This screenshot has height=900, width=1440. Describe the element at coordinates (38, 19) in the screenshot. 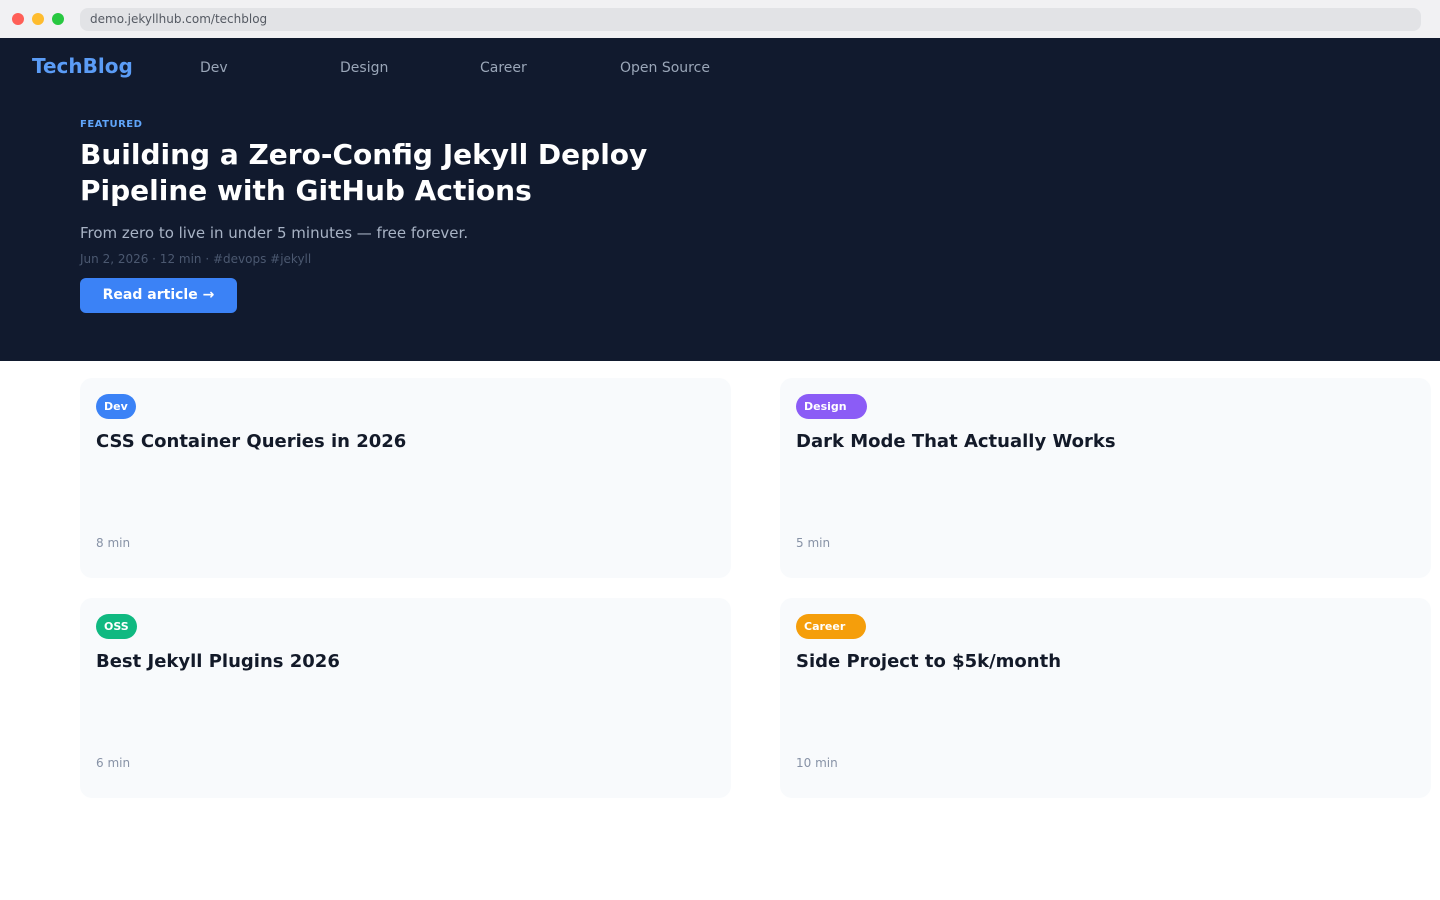

I see `minimize-window-icon` at that location.